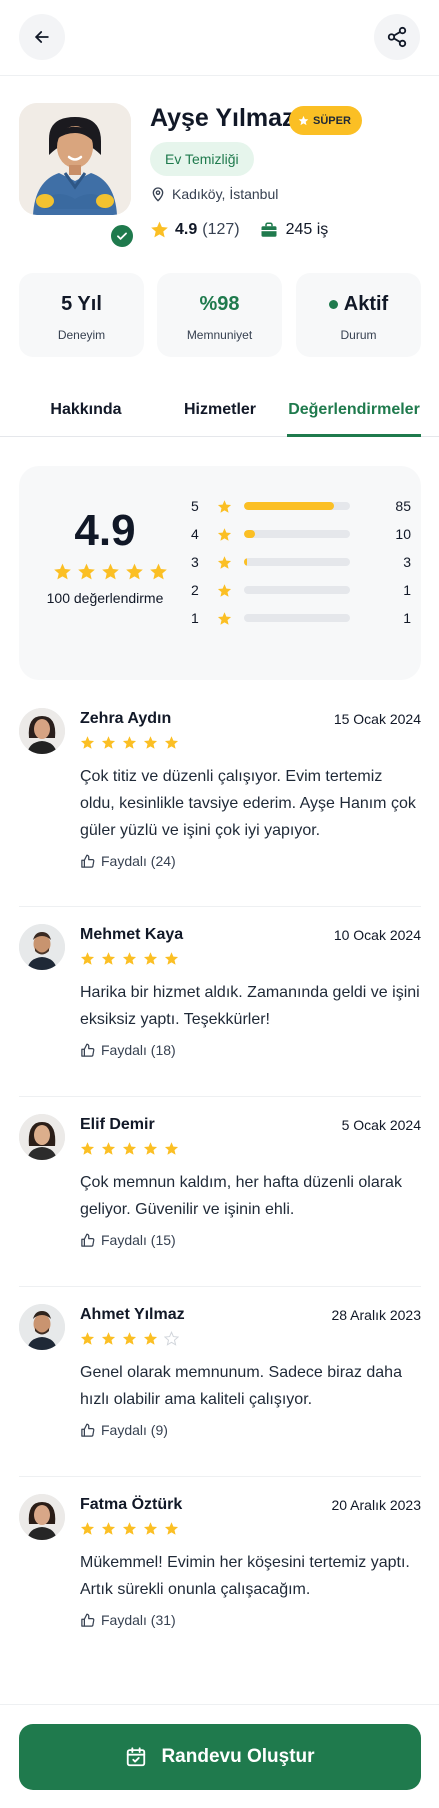  What do you see at coordinates (238, 1756) in the screenshot?
I see `book-appointment-label: Randevu Oluştur` at bounding box center [238, 1756].